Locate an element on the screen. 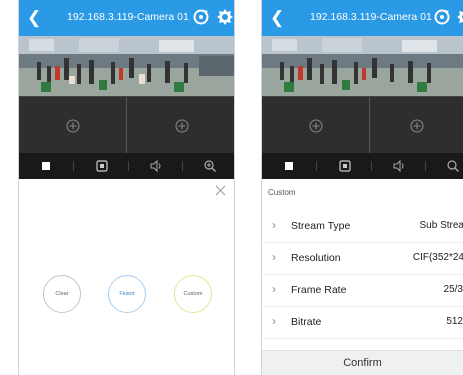 This screenshot has height=375, width=463. clear-mode-label: Clear is located at coordinates (62, 294).